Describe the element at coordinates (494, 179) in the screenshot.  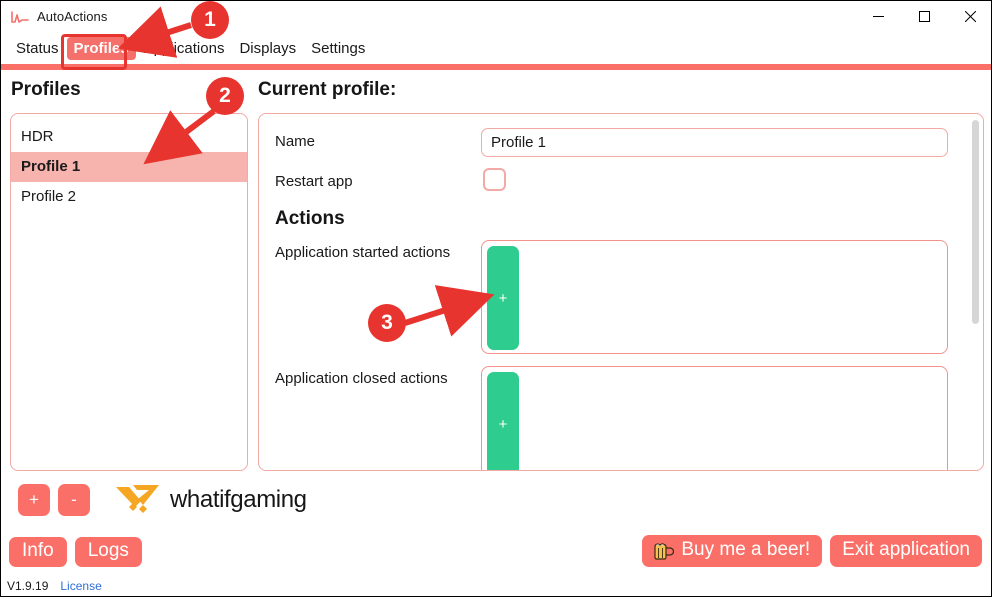
I see `restart-app-checkbox` at that location.